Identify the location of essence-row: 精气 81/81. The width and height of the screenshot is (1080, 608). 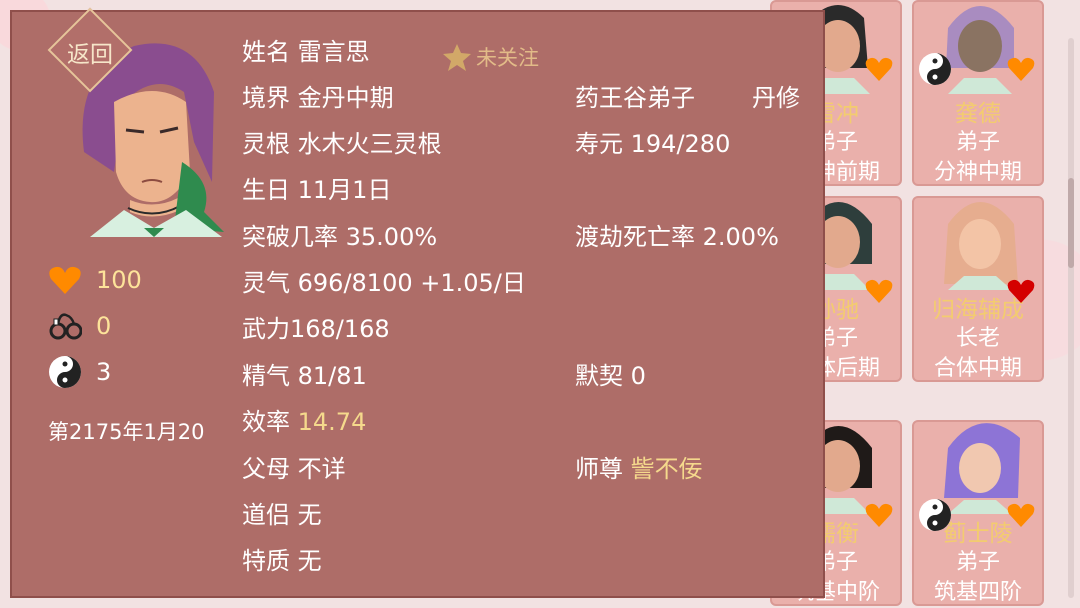
(304, 373).